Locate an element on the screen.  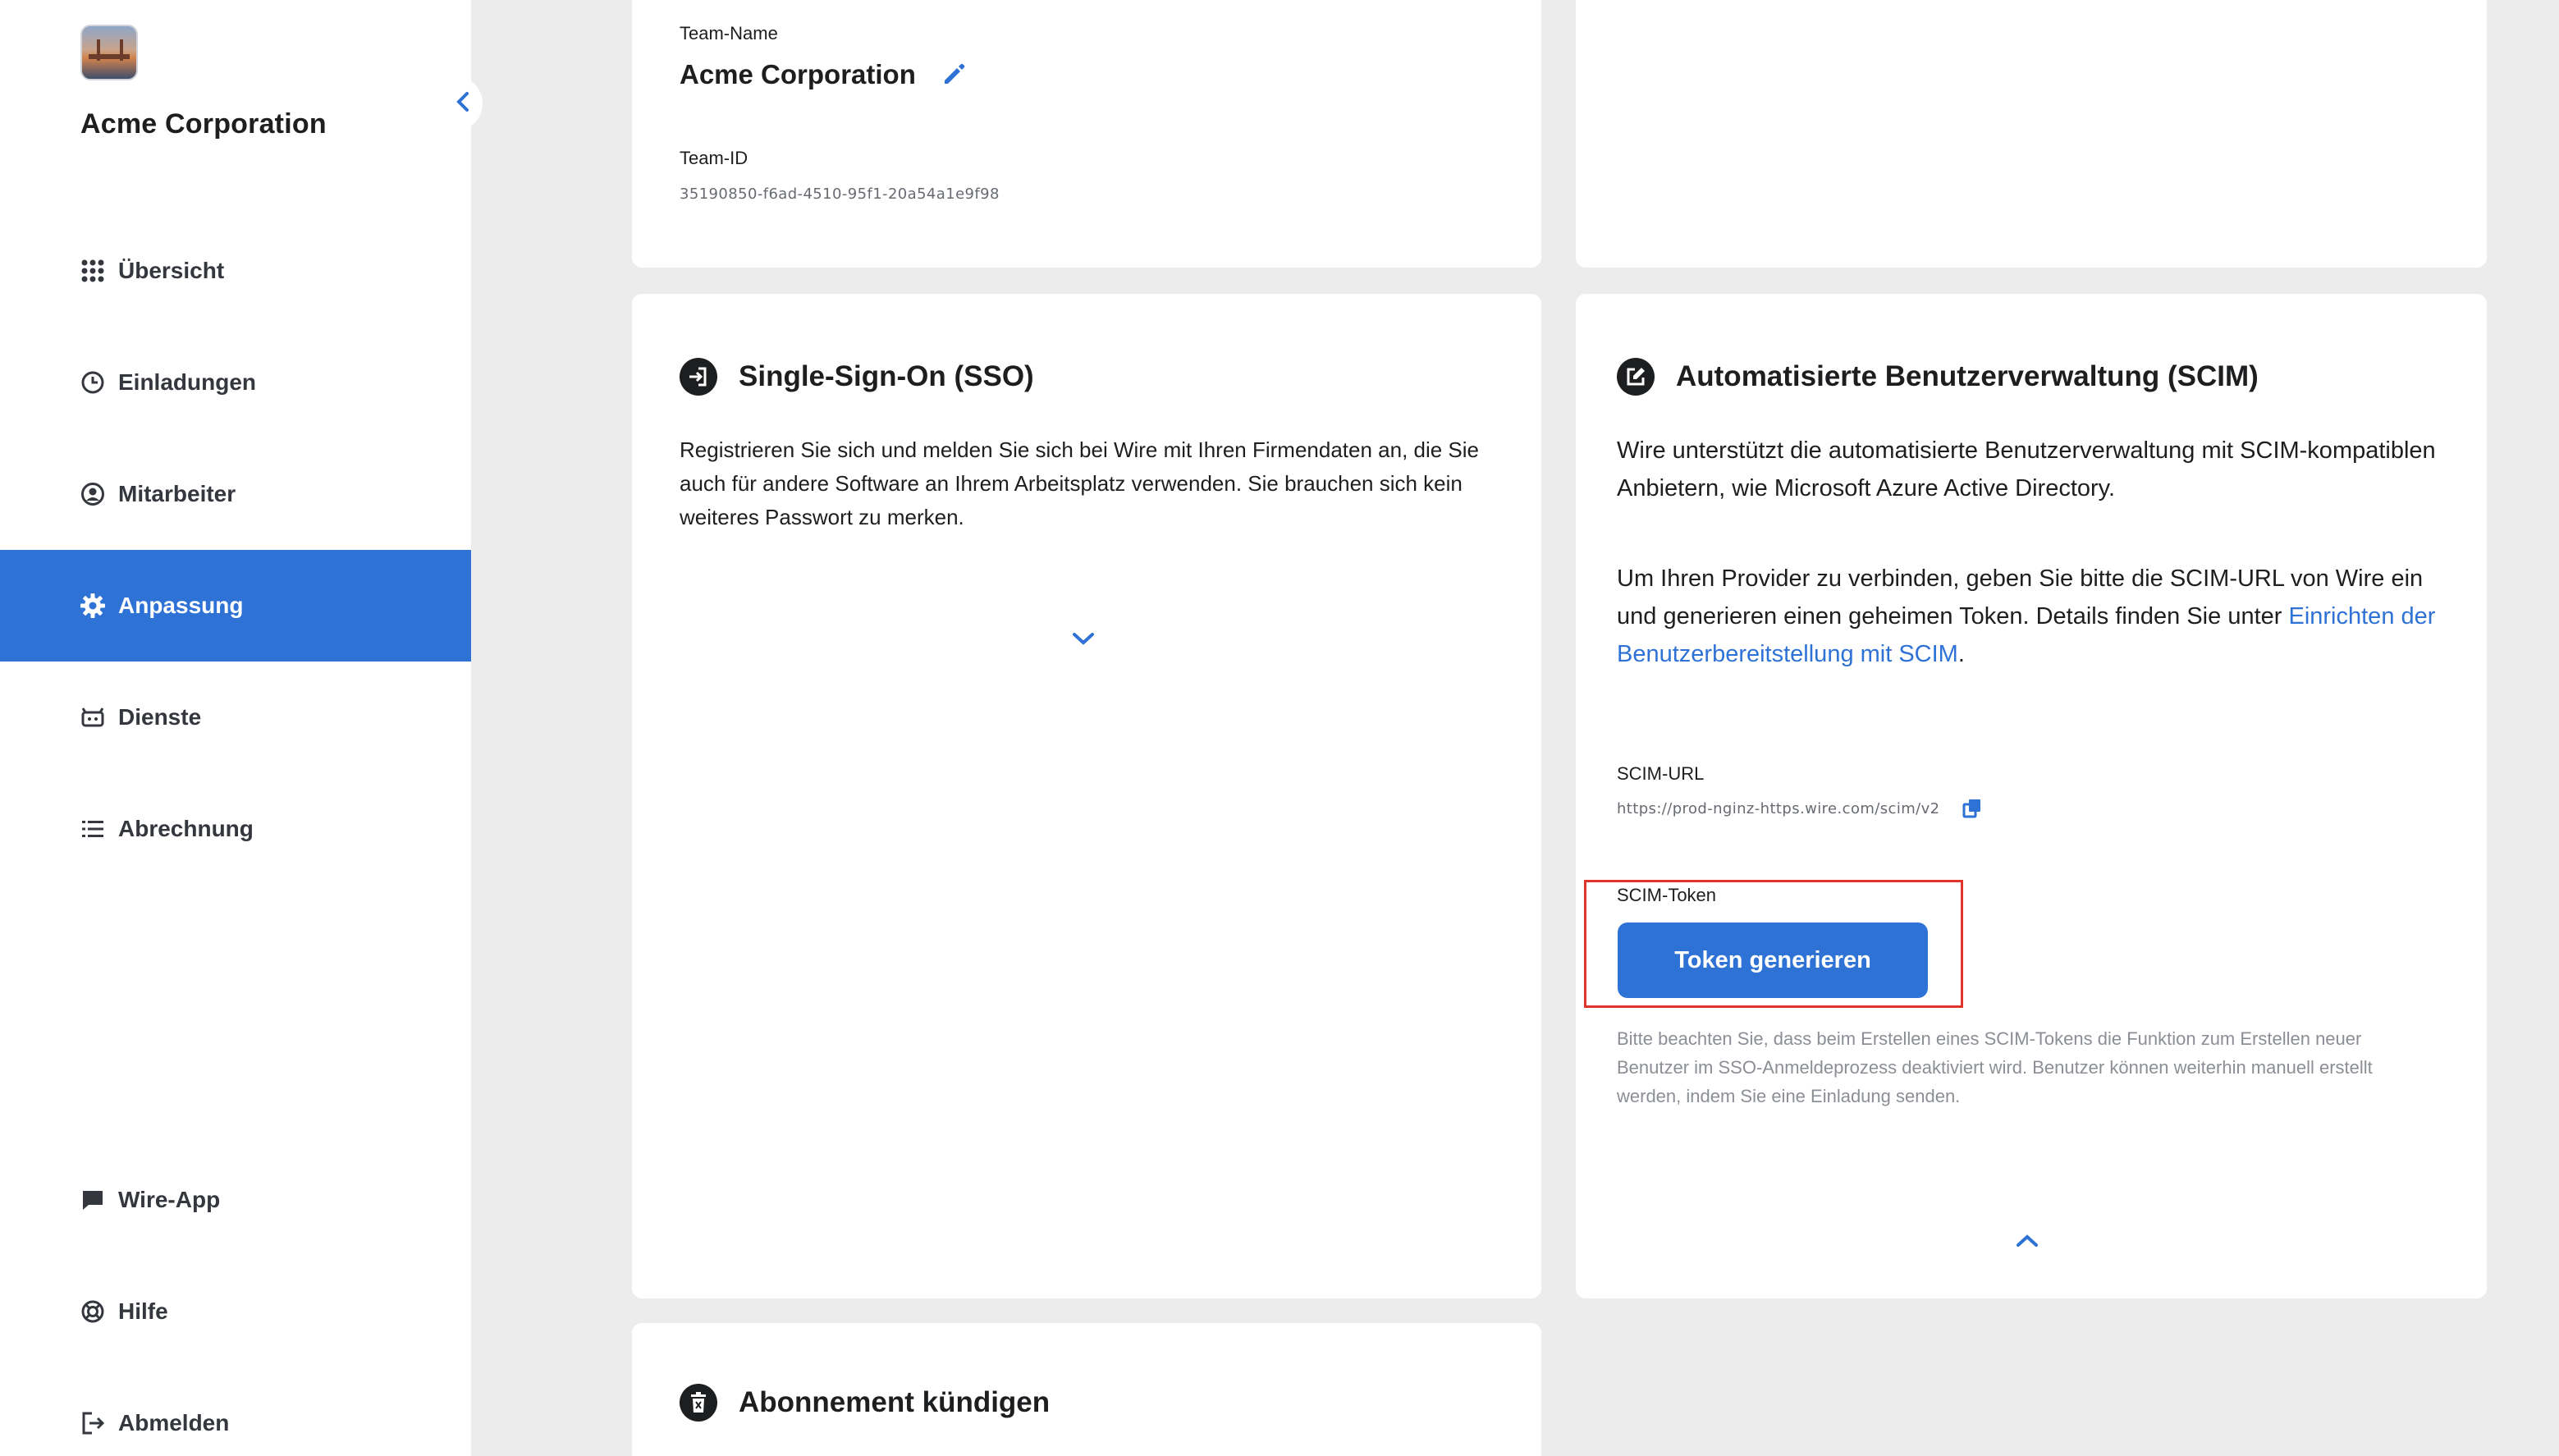
sidebar-item-label: Anpassung is located at coordinates (181, 605).